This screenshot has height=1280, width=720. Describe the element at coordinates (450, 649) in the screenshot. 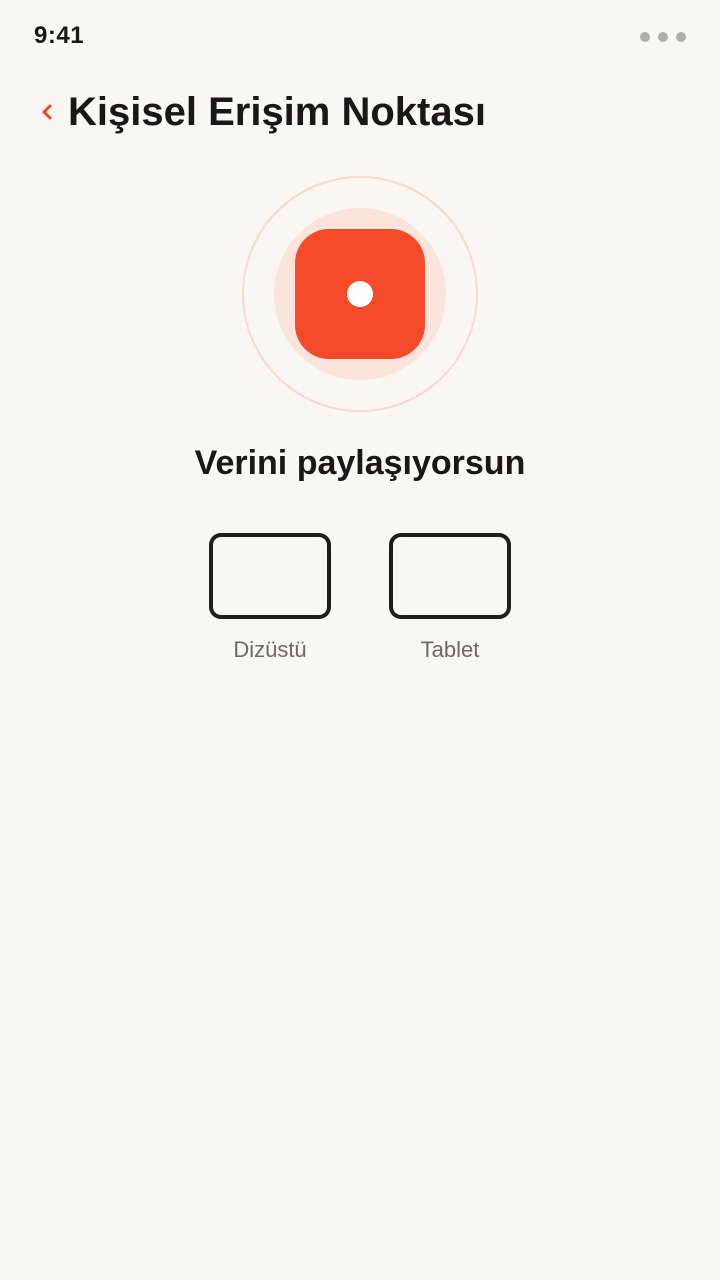

I see `device-label: Tablet` at that location.